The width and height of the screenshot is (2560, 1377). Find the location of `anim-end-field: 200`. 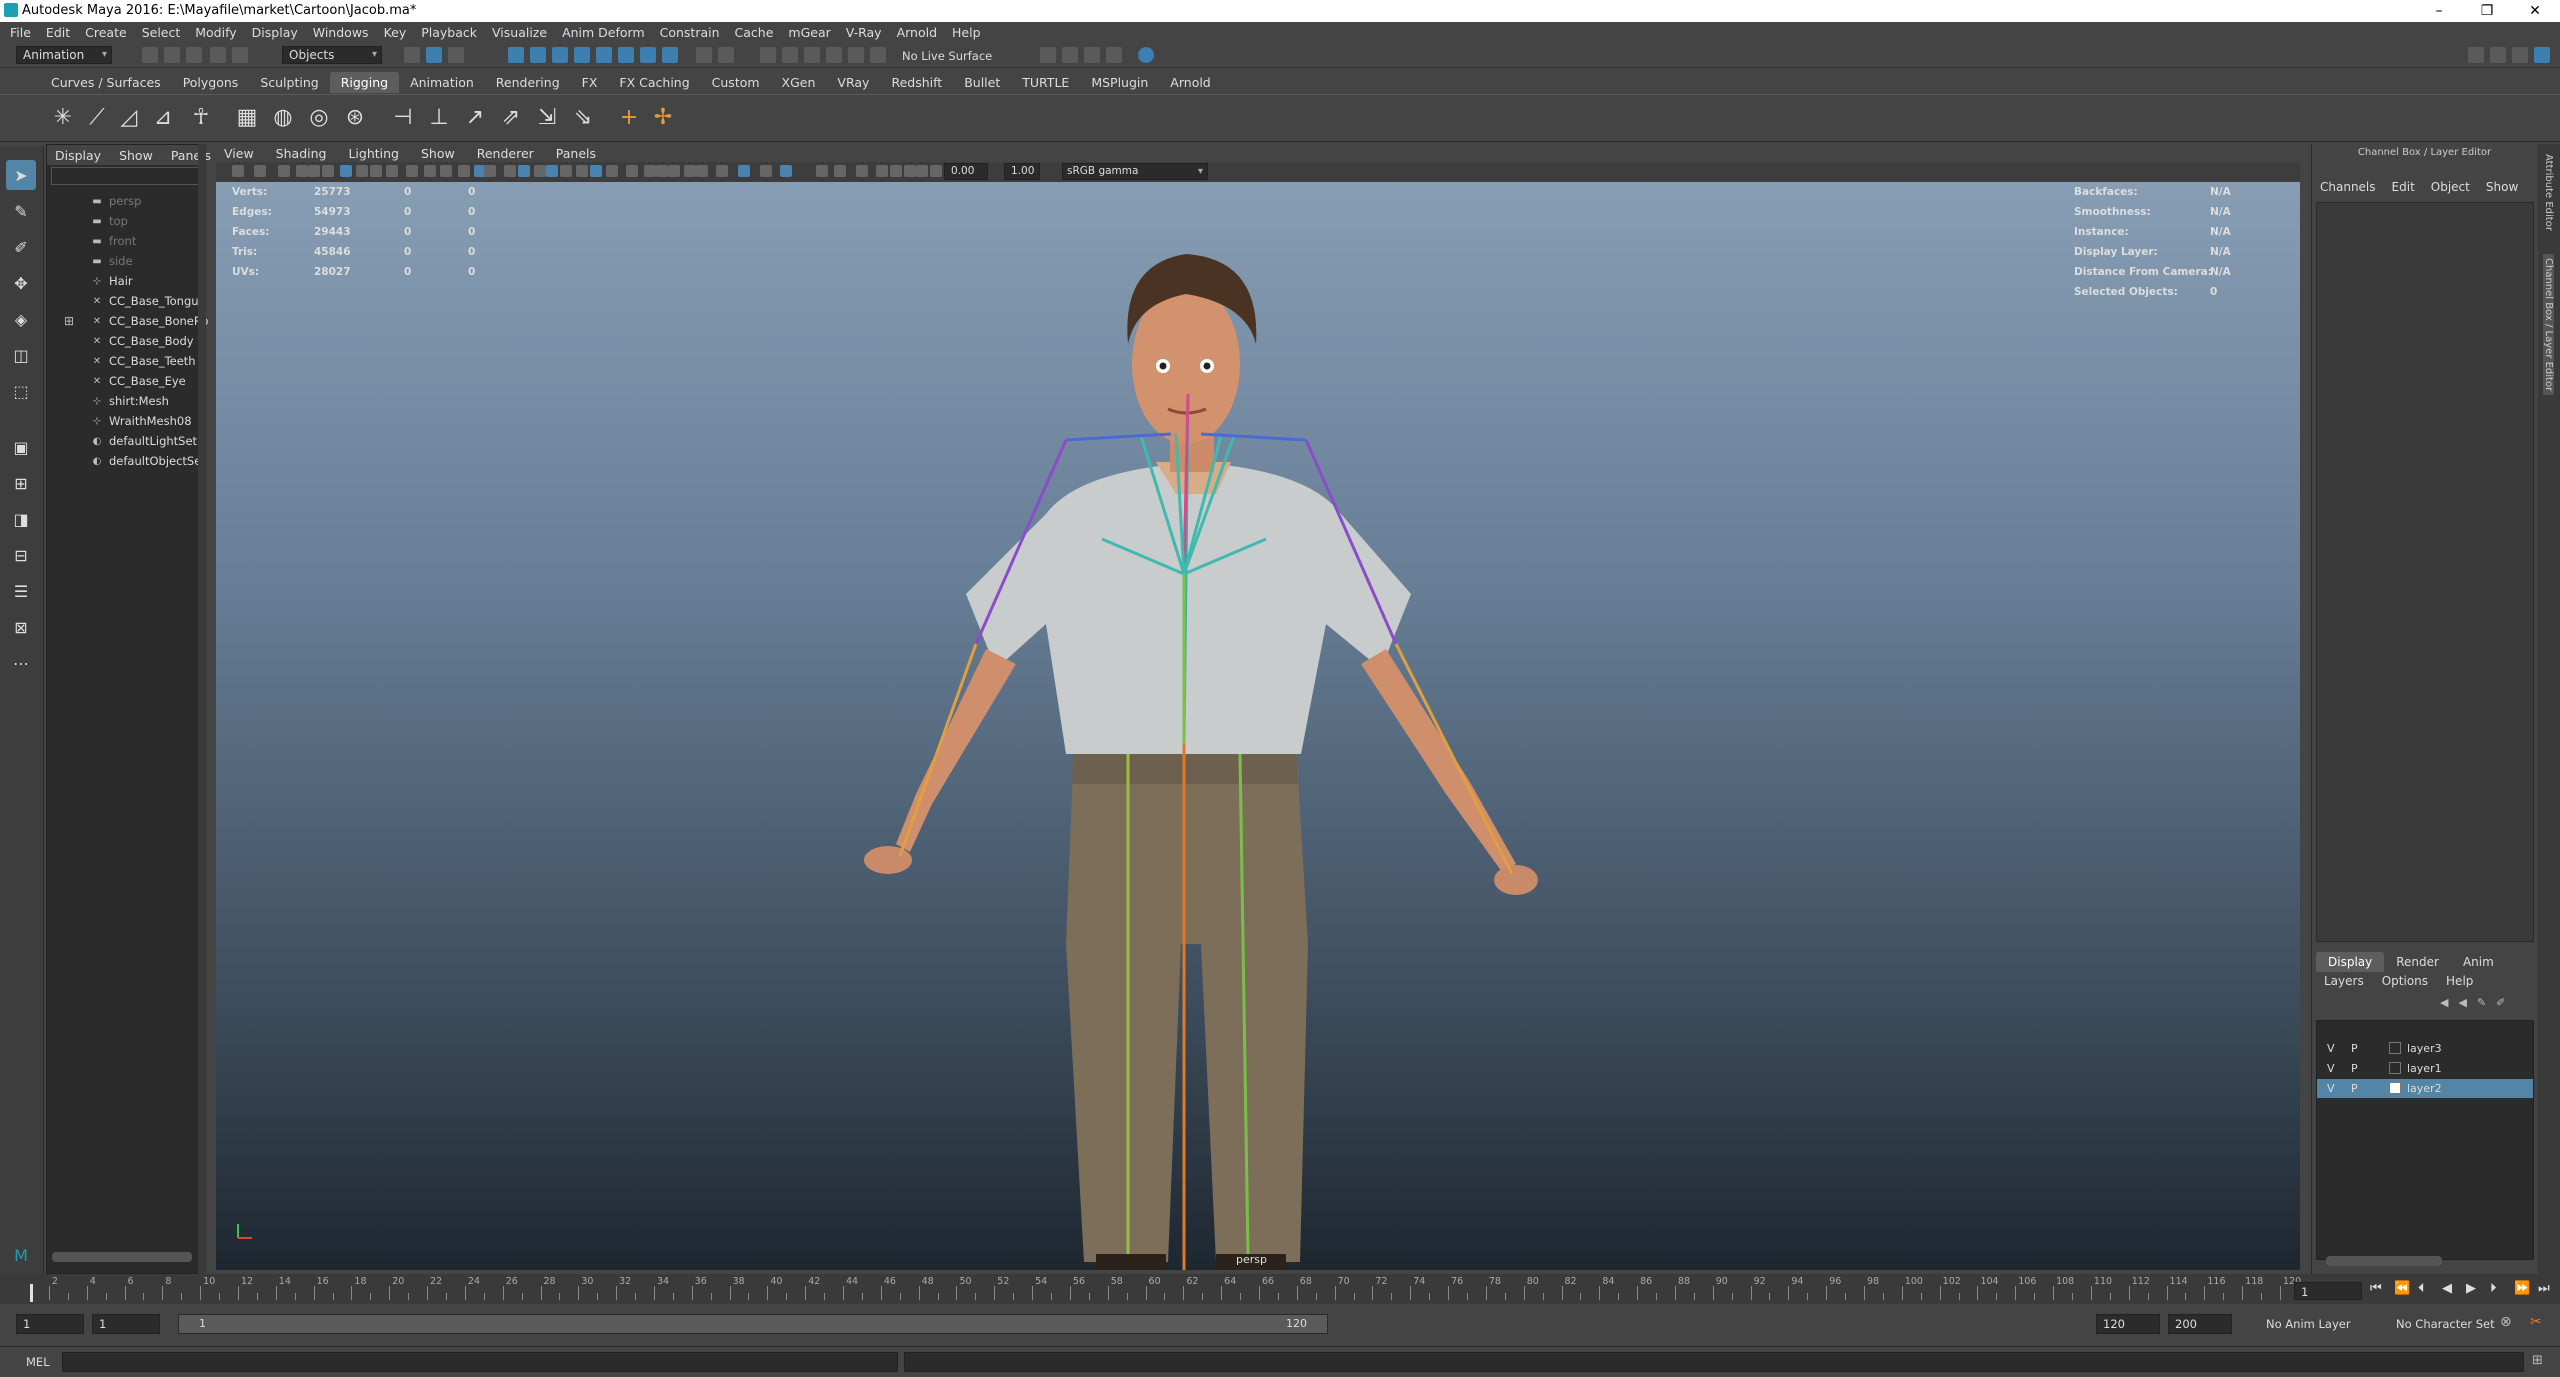

anim-end-field: 200 is located at coordinates (2200, 1324).